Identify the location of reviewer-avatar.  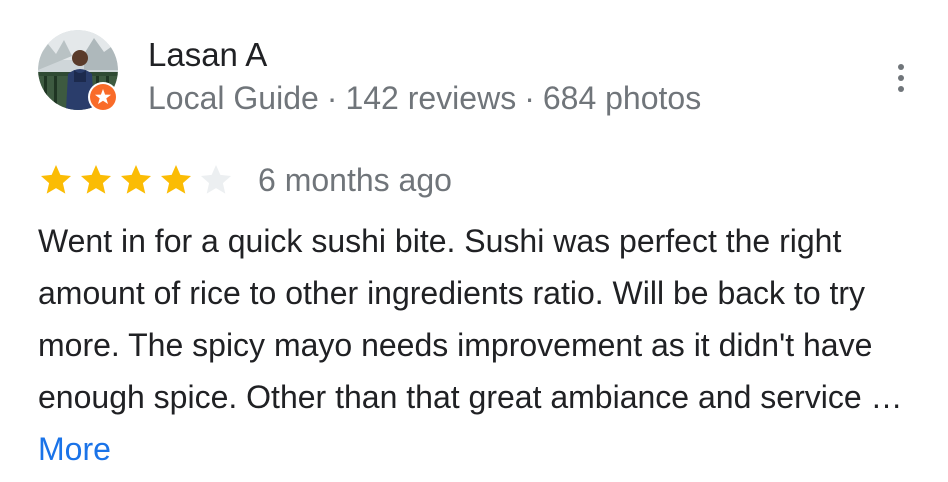
(78, 71).